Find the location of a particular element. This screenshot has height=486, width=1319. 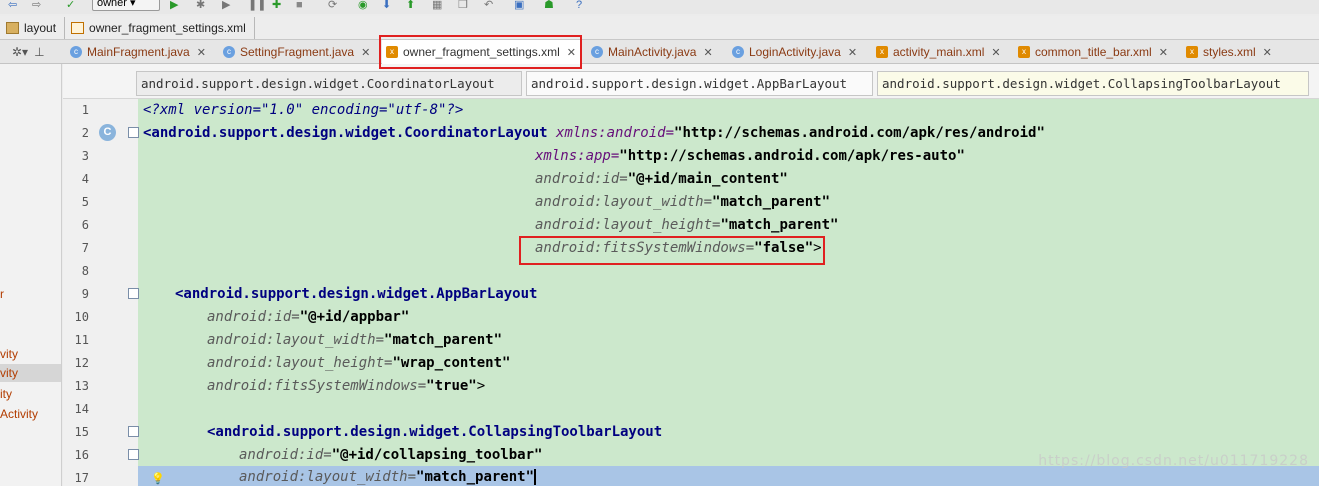

line-number: 4 is located at coordinates (85, 179).